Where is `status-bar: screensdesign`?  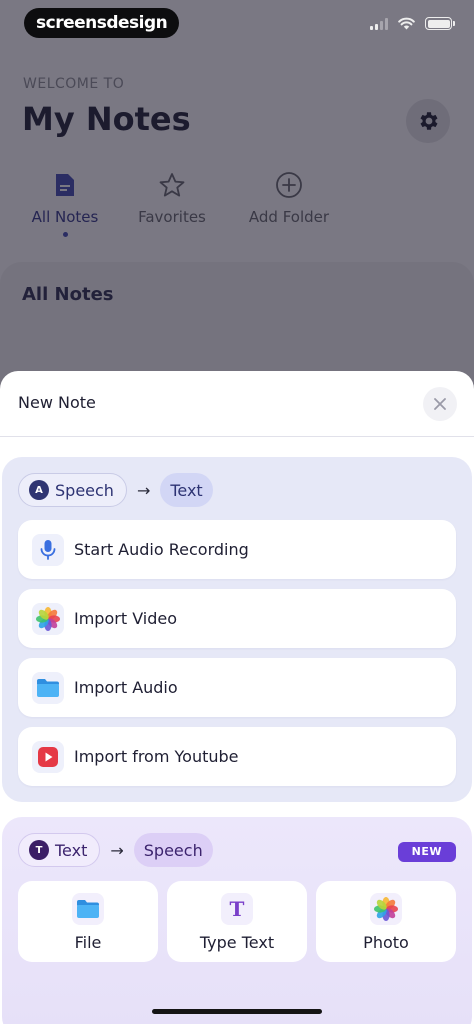 status-bar: screensdesign is located at coordinates (237, 24).